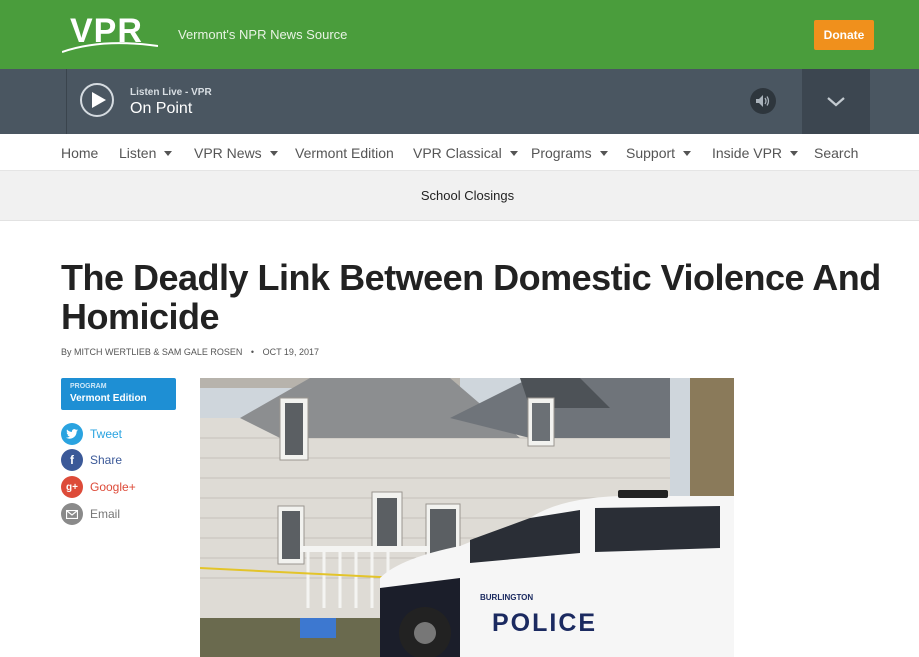  I want to click on byline-authors: MITCH WERTLIEB & SAM GALE ROSEN, so click(158, 352).